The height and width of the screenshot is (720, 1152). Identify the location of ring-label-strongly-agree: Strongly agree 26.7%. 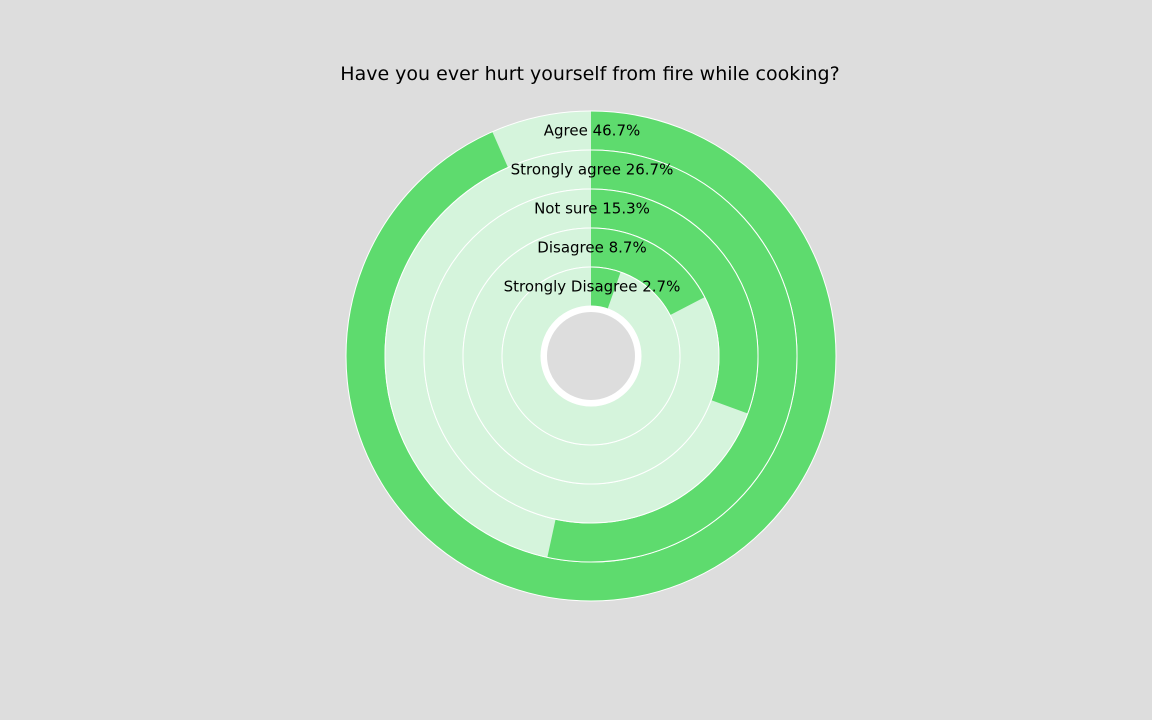
(592, 170).